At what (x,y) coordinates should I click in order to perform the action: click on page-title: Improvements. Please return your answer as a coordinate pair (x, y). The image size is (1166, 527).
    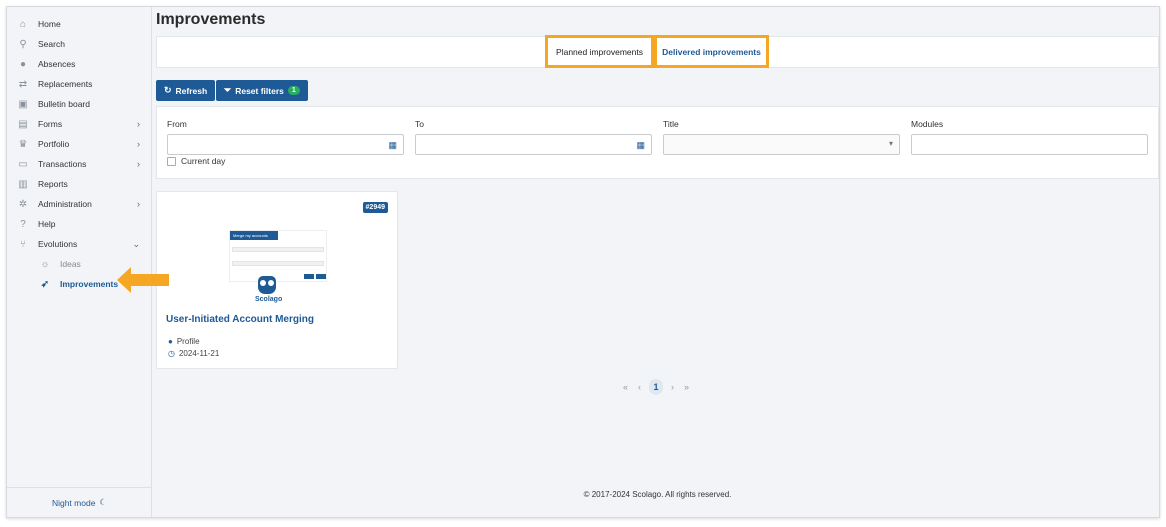
    Looking at the image, I should click on (211, 19).